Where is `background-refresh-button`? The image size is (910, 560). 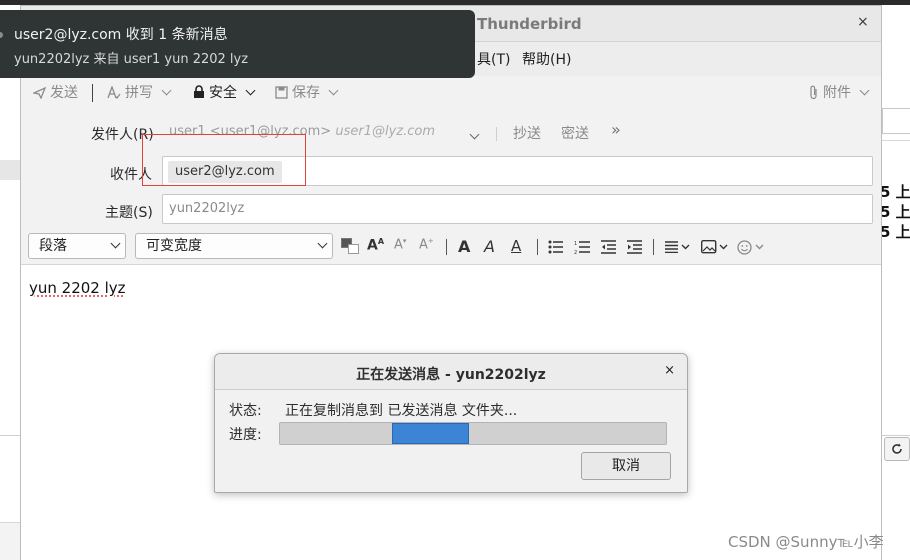
background-refresh-button is located at coordinates (897, 449).